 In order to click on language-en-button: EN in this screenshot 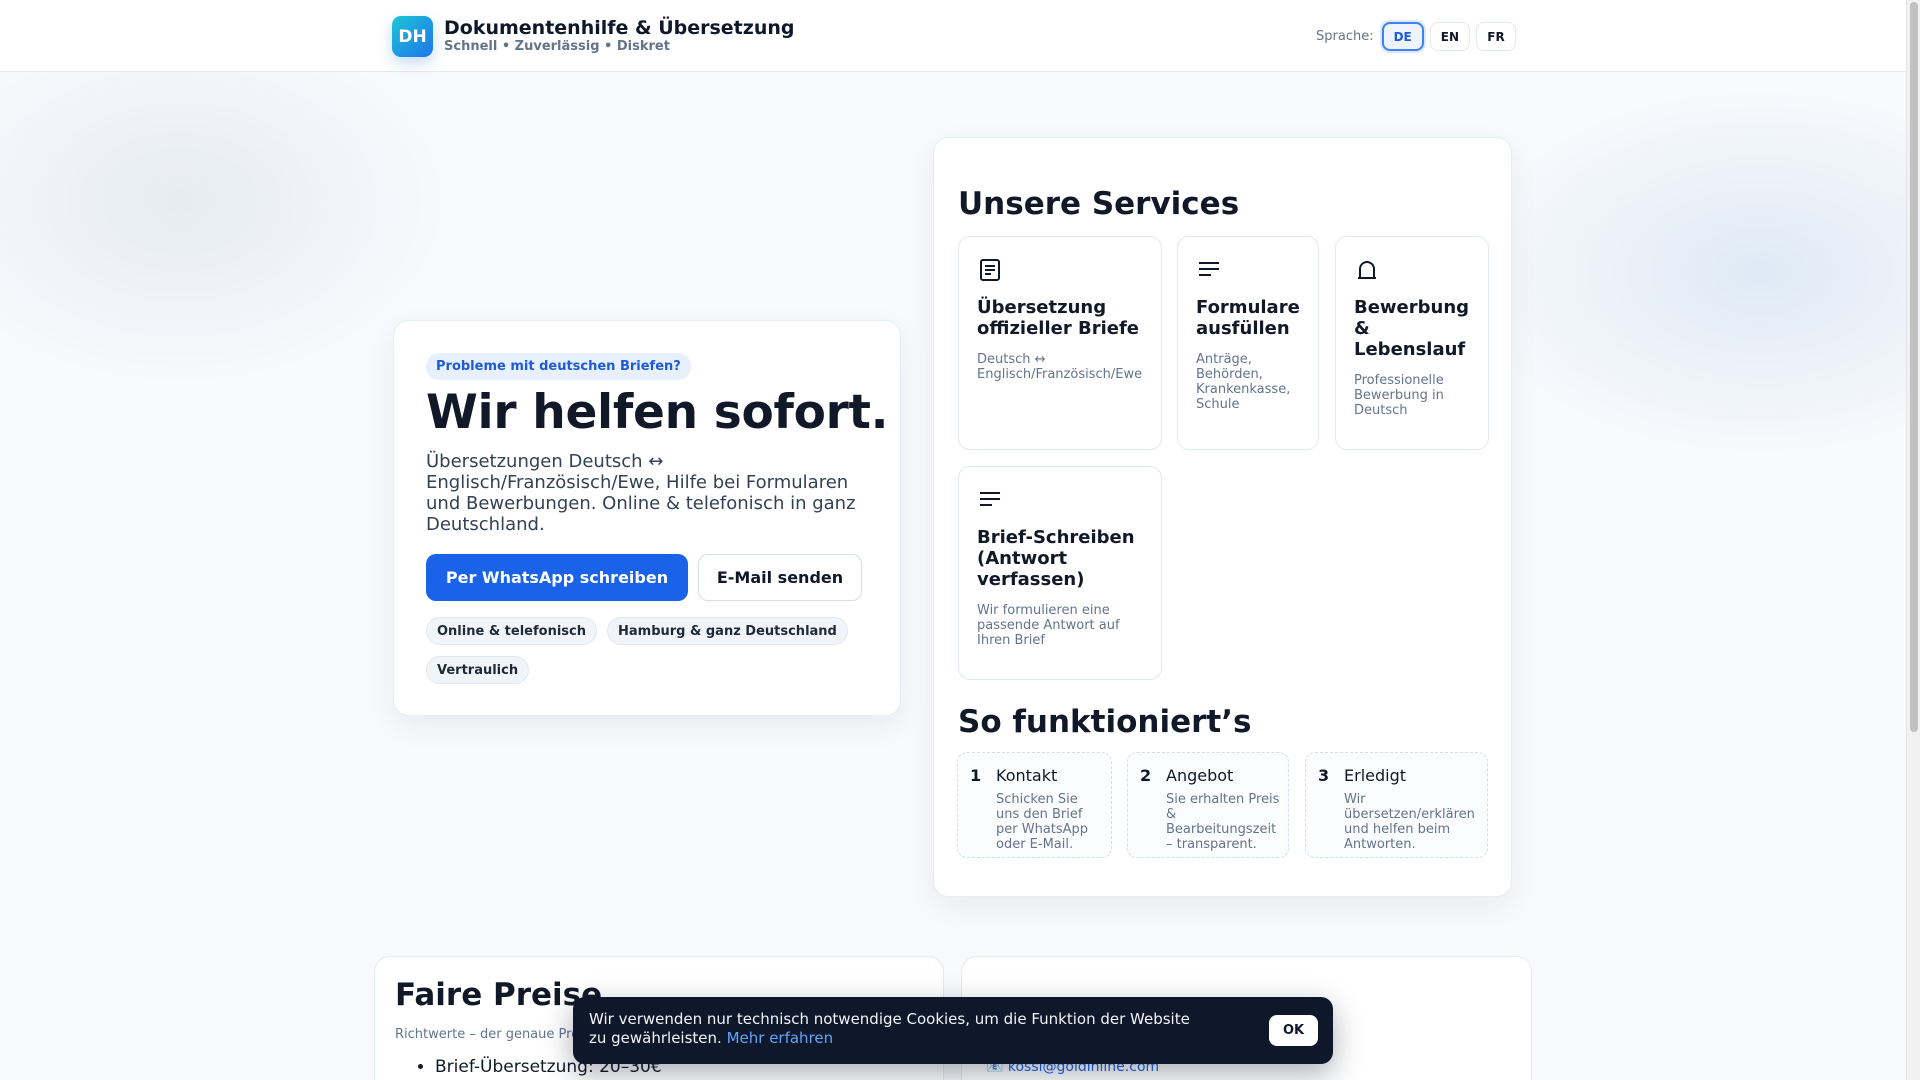, I will do `click(1450, 36)`.